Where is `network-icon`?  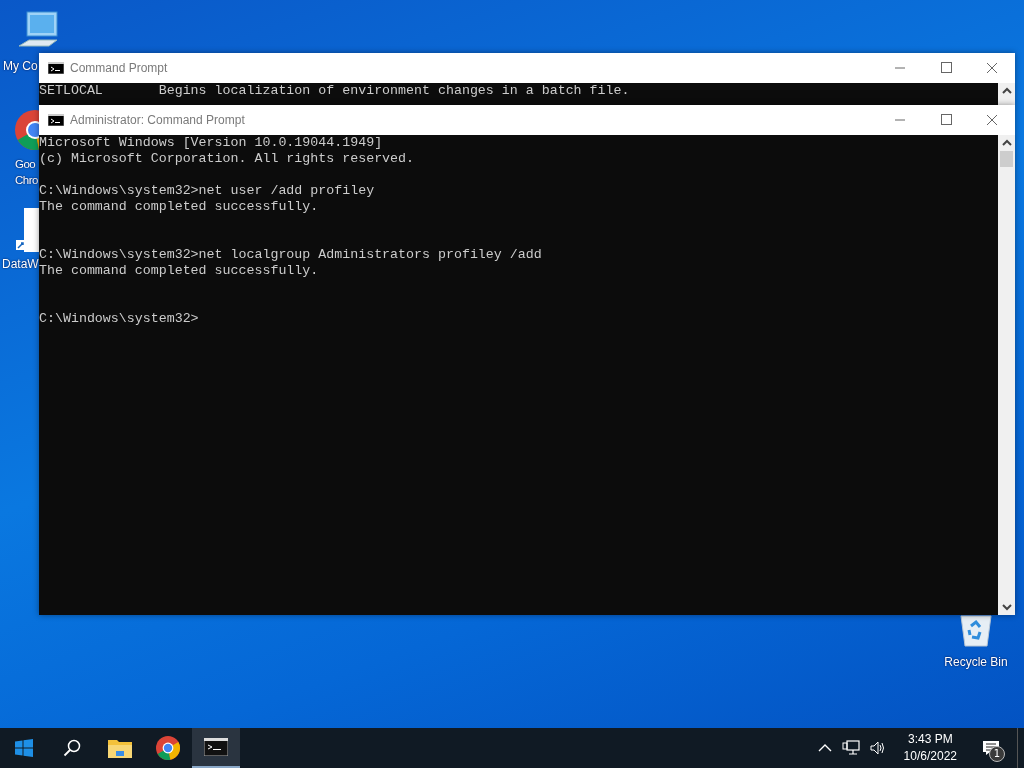 network-icon is located at coordinates (850, 748).